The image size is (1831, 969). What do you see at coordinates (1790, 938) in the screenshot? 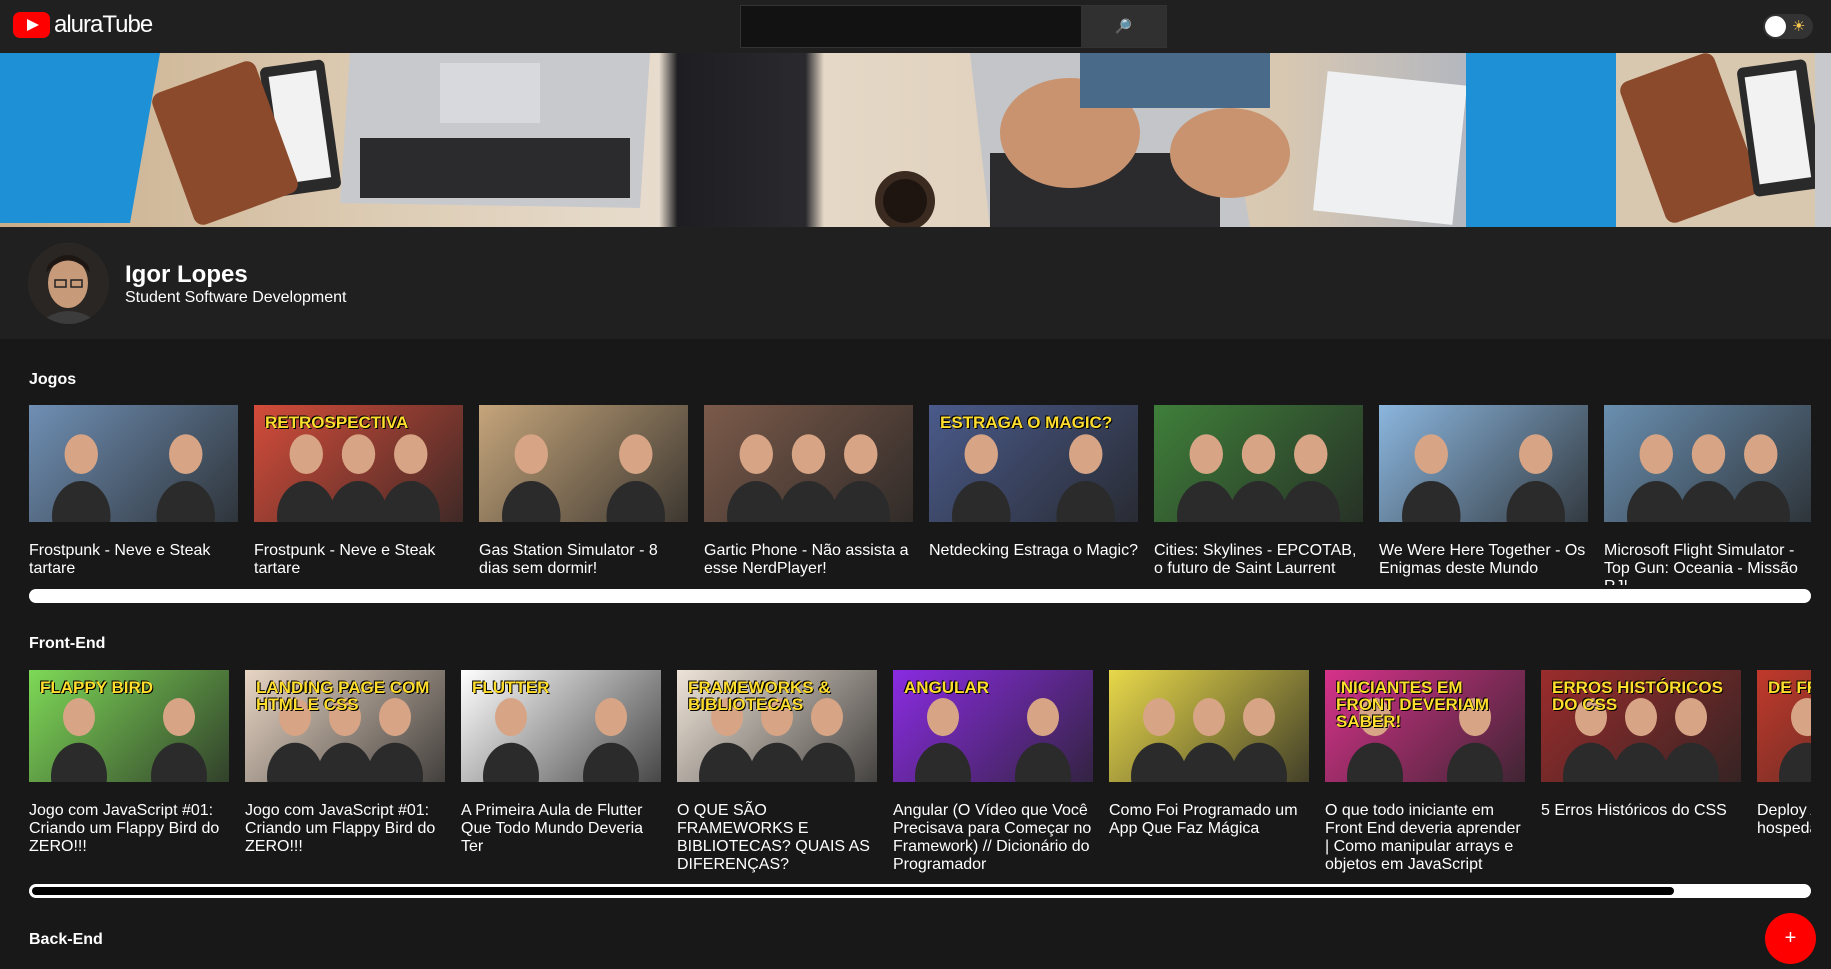
I see `add-video-button: +` at bounding box center [1790, 938].